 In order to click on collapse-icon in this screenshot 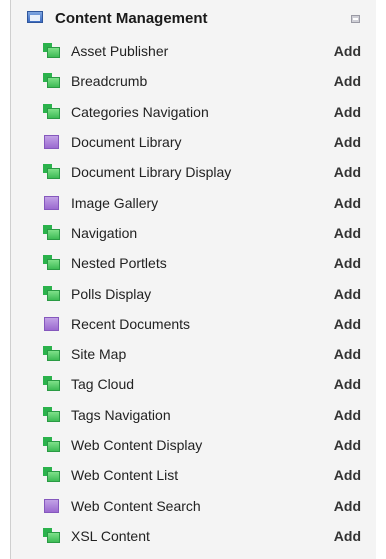, I will do `click(355, 19)`.